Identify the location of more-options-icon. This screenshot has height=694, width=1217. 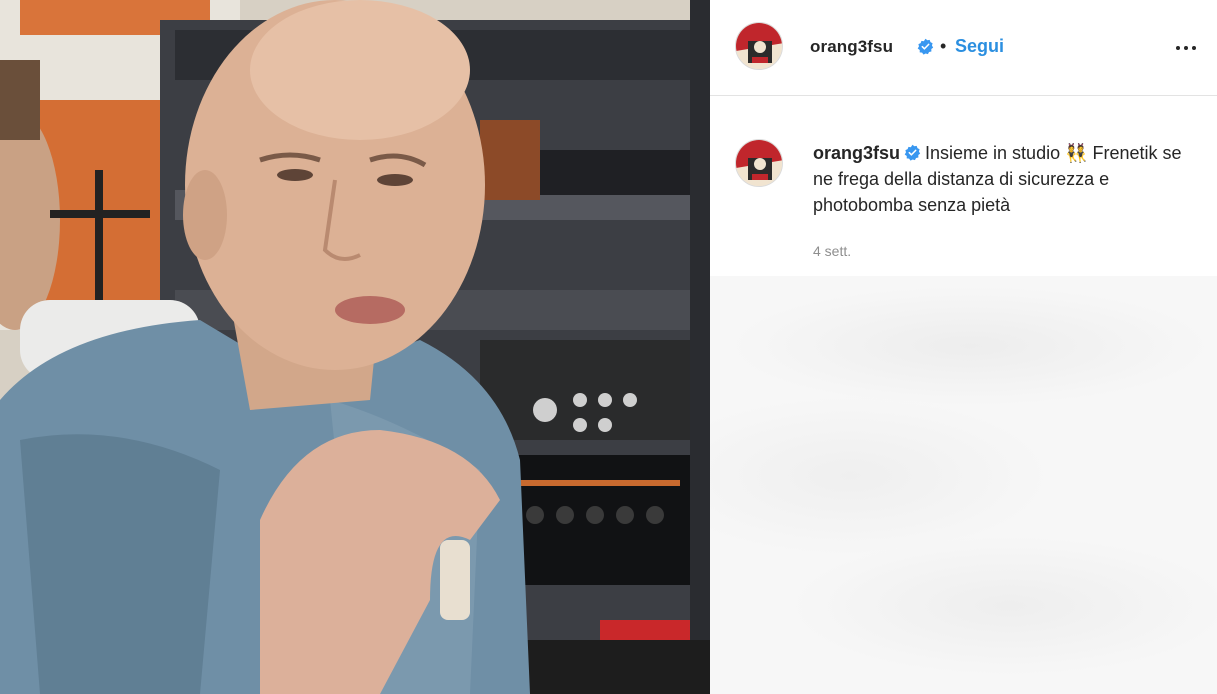
(1178, 48).